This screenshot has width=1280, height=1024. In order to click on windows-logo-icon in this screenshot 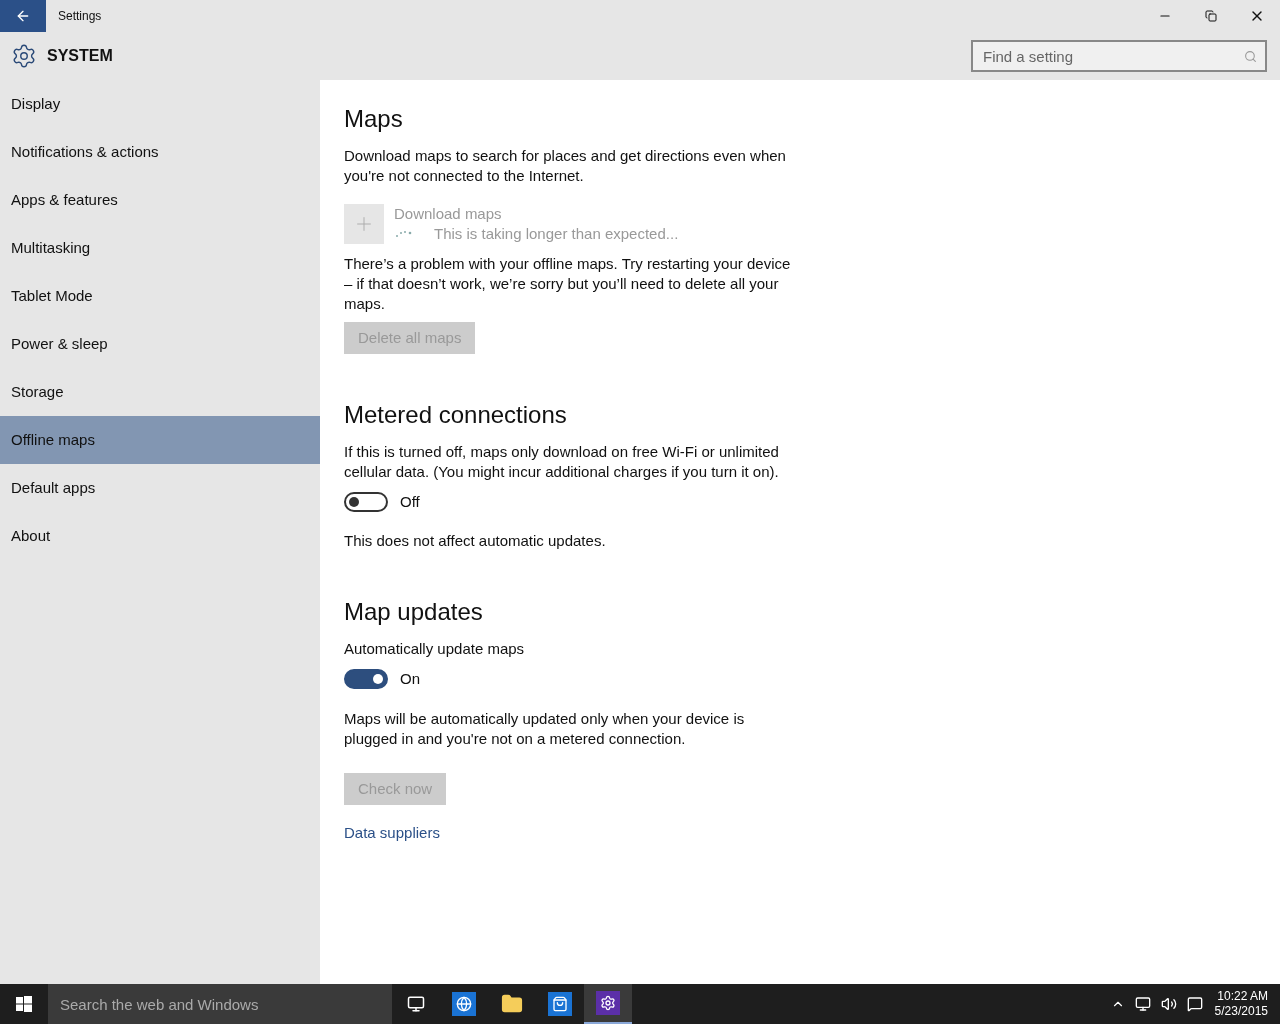, I will do `click(24, 1004)`.